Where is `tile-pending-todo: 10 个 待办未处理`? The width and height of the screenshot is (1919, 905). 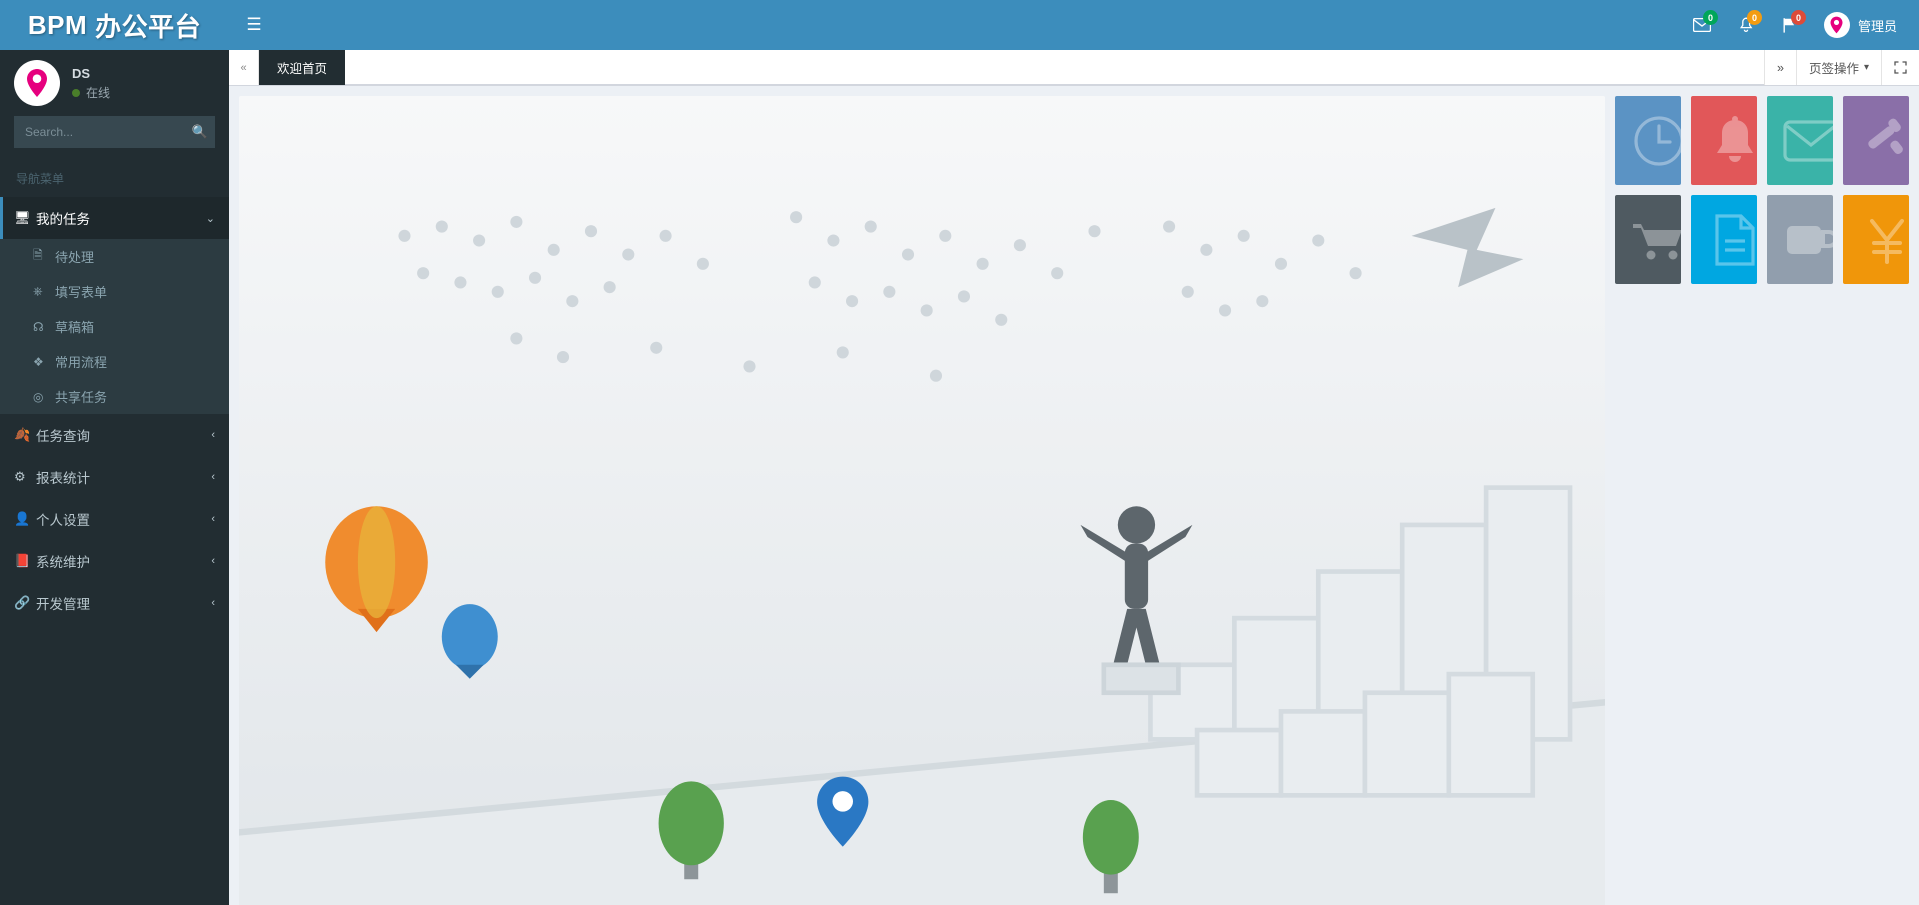 tile-pending-todo: 10 个 待办未处理 is located at coordinates (1648, 140).